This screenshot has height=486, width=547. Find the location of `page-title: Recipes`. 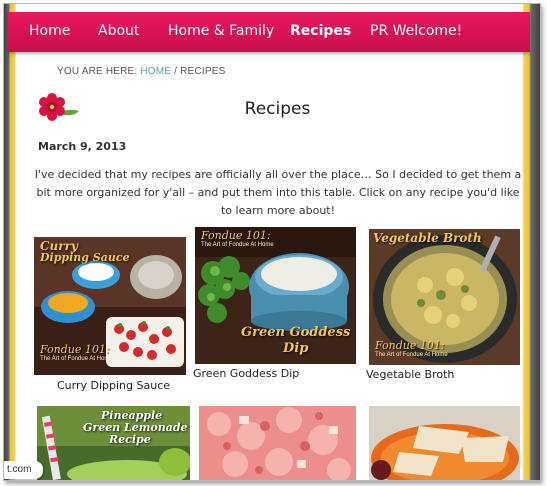

page-title: Recipes is located at coordinates (277, 109).